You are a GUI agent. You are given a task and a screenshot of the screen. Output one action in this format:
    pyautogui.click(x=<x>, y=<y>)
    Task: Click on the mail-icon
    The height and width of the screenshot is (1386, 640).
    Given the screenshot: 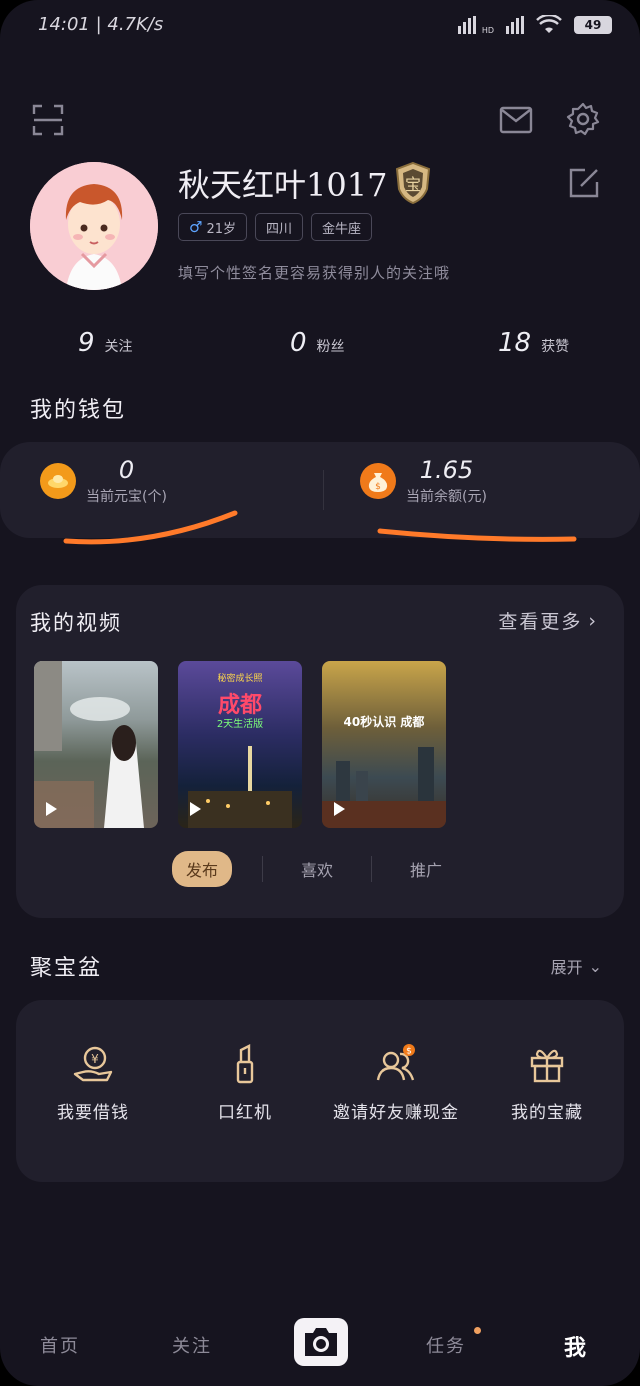 What is the action you would take?
    pyautogui.click(x=516, y=120)
    